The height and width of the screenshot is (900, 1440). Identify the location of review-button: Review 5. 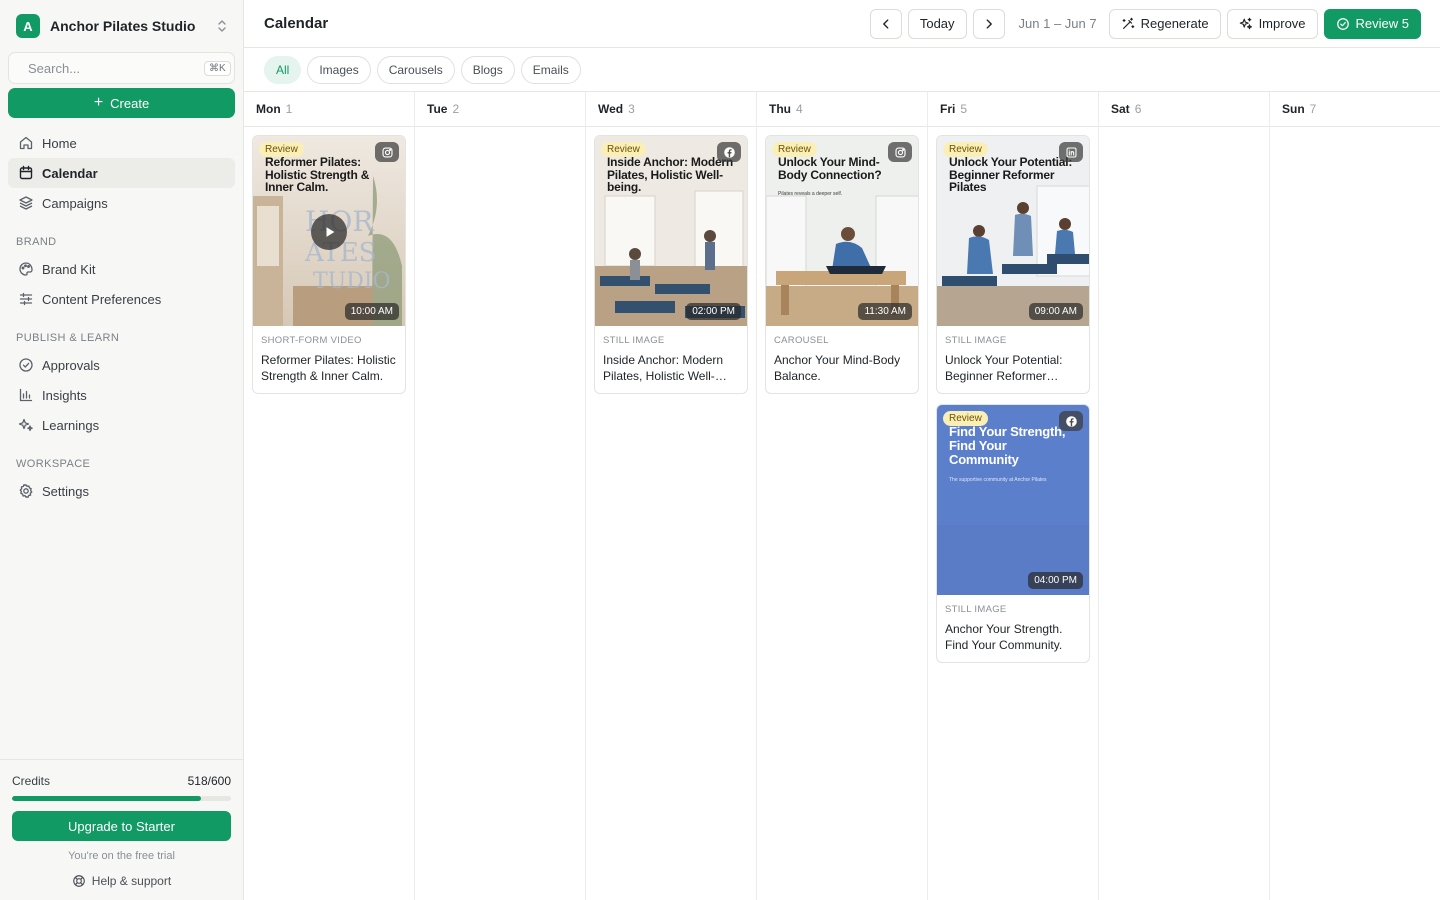
(1372, 23).